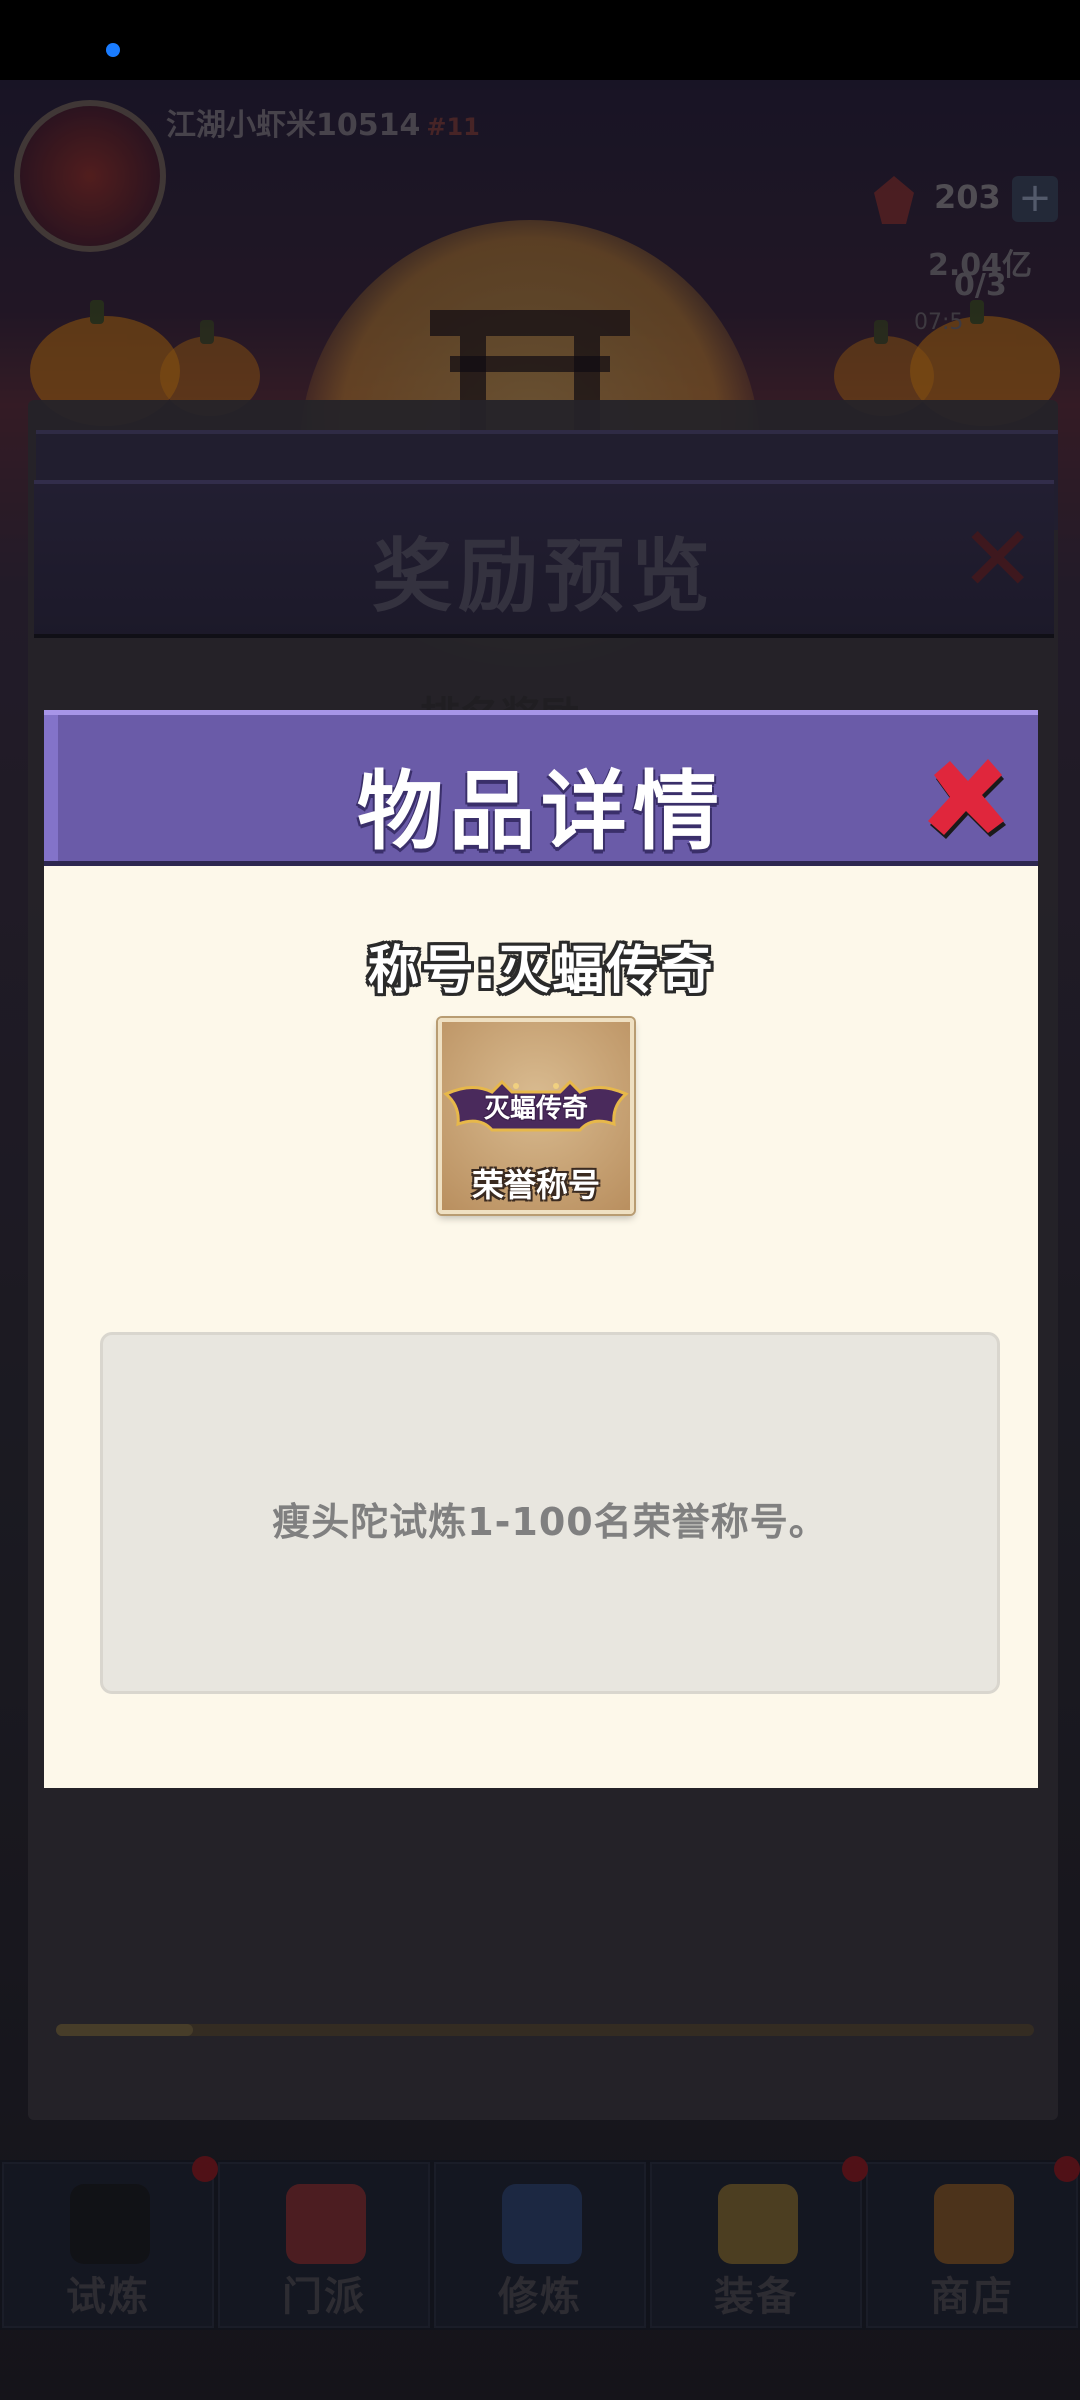 Image resolution: width=1080 pixels, height=2400 pixels. What do you see at coordinates (540, 40) in the screenshot?
I see `status-bar` at bounding box center [540, 40].